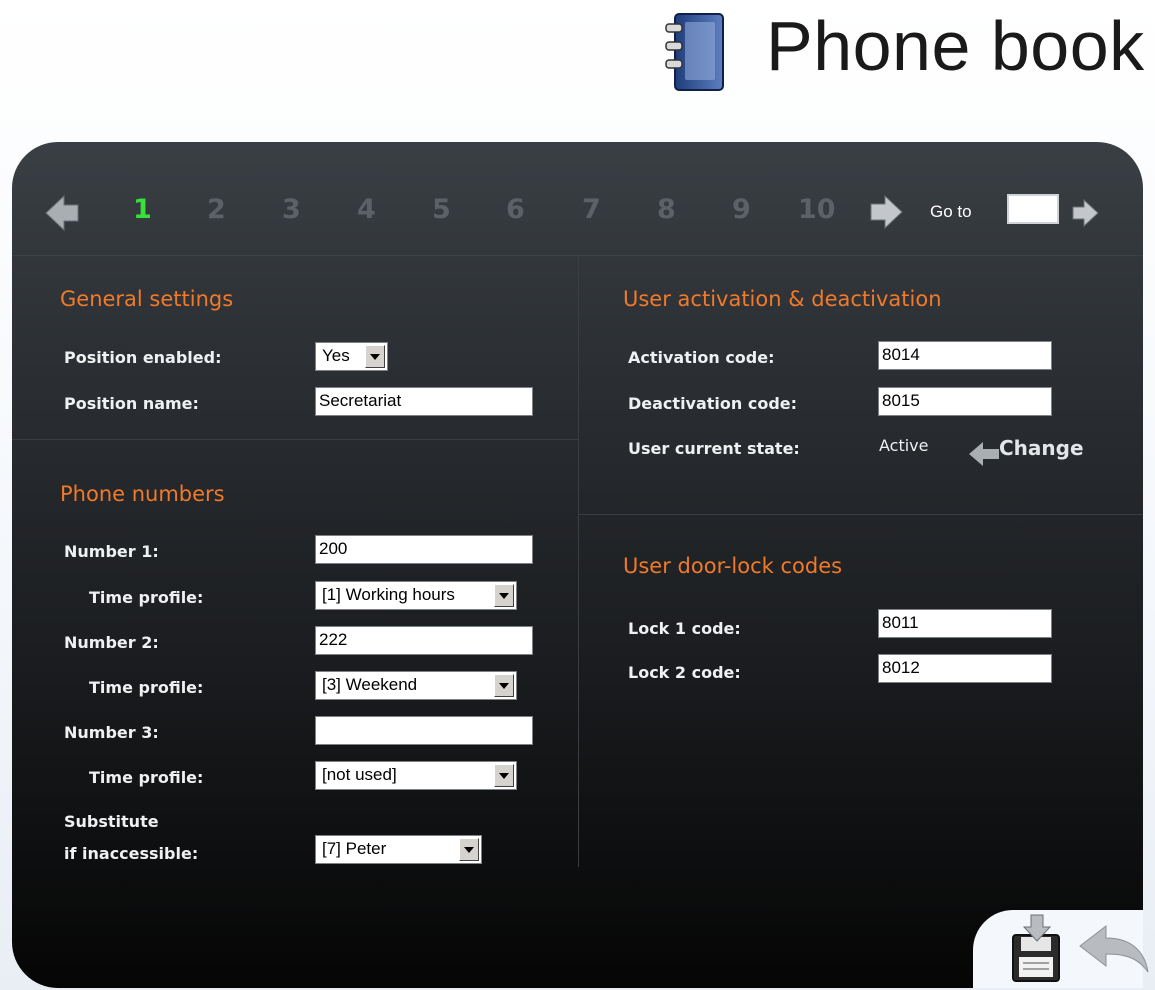  What do you see at coordinates (424, 730) in the screenshot?
I see `number3-input` at bounding box center [424, 730].